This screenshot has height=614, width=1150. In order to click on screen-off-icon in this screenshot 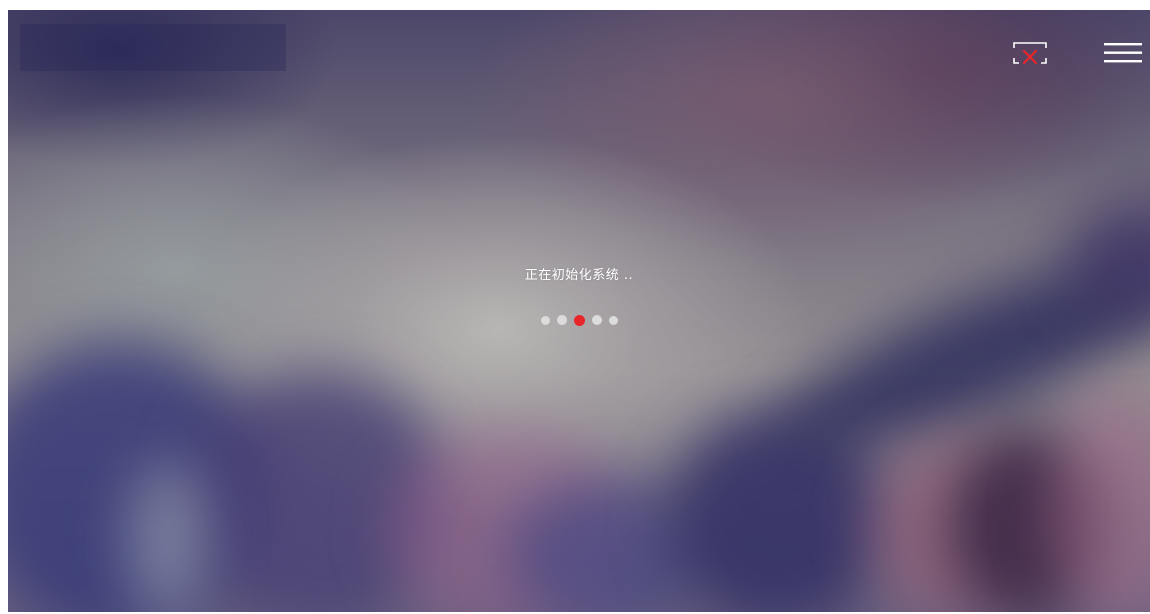, I will do `click(1030, 53)`.